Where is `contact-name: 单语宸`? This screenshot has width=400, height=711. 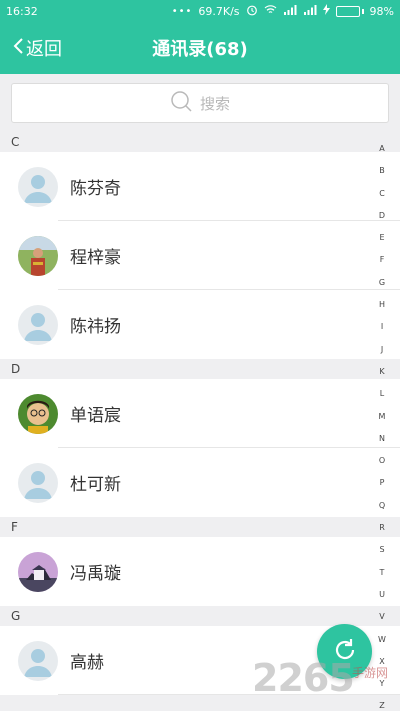 contact-name: 单语宸 is located at coordinates (95, 416).